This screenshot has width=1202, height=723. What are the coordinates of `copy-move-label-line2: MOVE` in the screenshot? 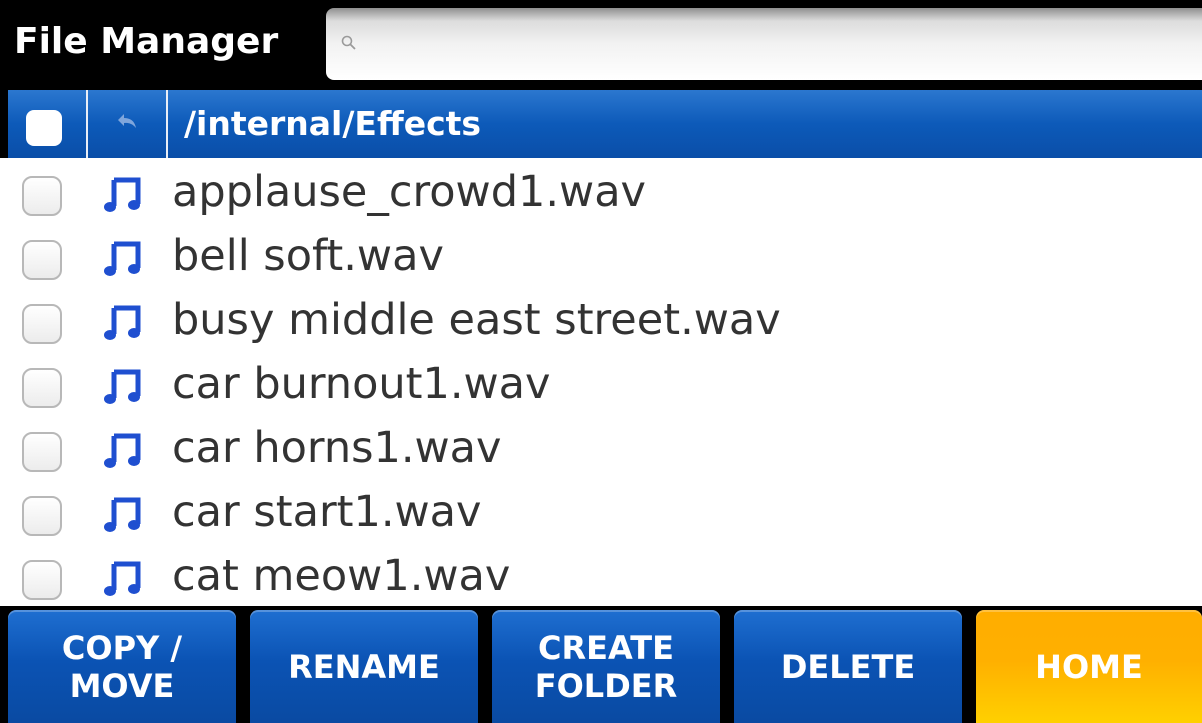 It's located at (122, 685).